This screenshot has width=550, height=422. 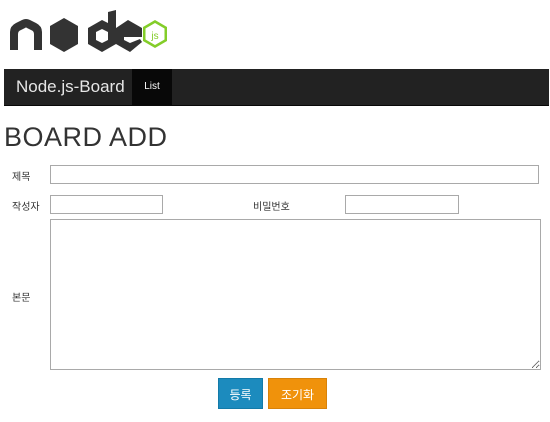 What do you see at coordinates (271, 207) in the screenshot?
I see `password-label: 비밀번호` at bounding box center [271, 207].